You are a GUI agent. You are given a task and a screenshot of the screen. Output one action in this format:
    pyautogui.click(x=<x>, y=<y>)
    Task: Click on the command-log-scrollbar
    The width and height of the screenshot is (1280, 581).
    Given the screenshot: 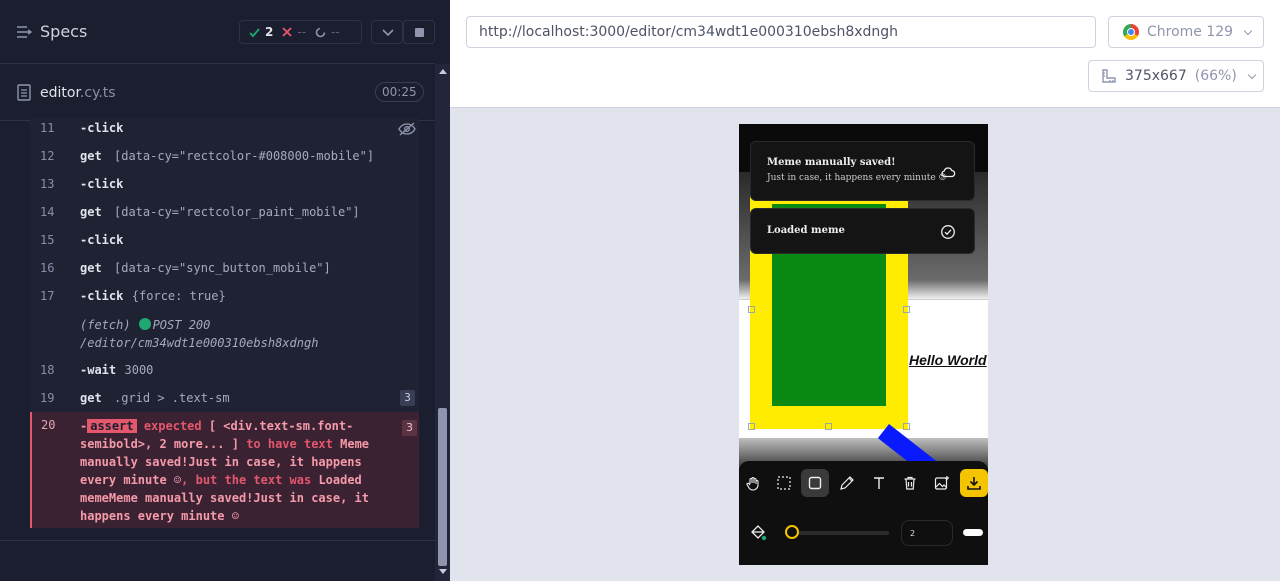 What is the action you would take?
    pyautogui.click(x=442, y=322)
    